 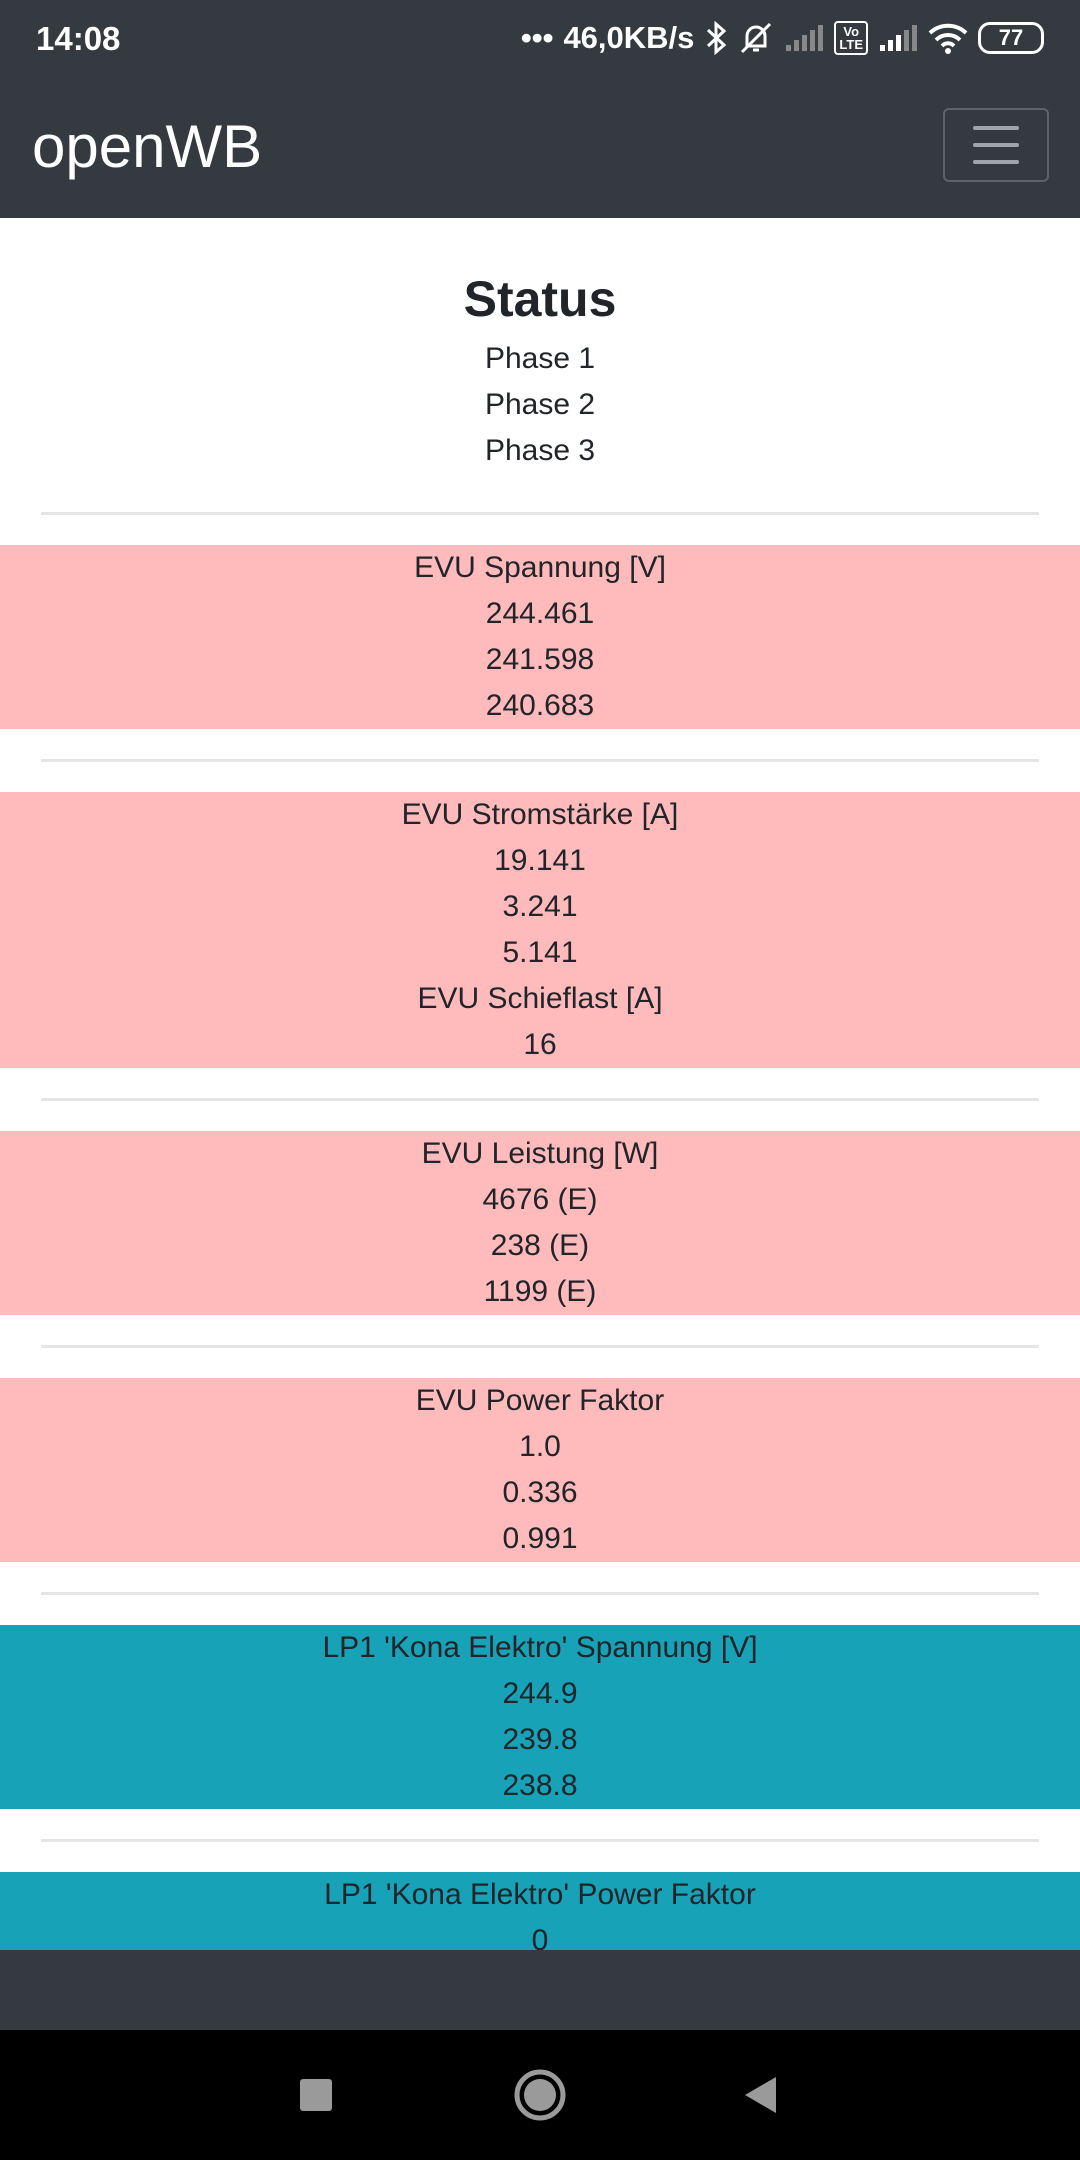 What do you see at coordinates (540, 659) in the screenshot?
I see `value: 241.598` at bounding box center [540, 659].